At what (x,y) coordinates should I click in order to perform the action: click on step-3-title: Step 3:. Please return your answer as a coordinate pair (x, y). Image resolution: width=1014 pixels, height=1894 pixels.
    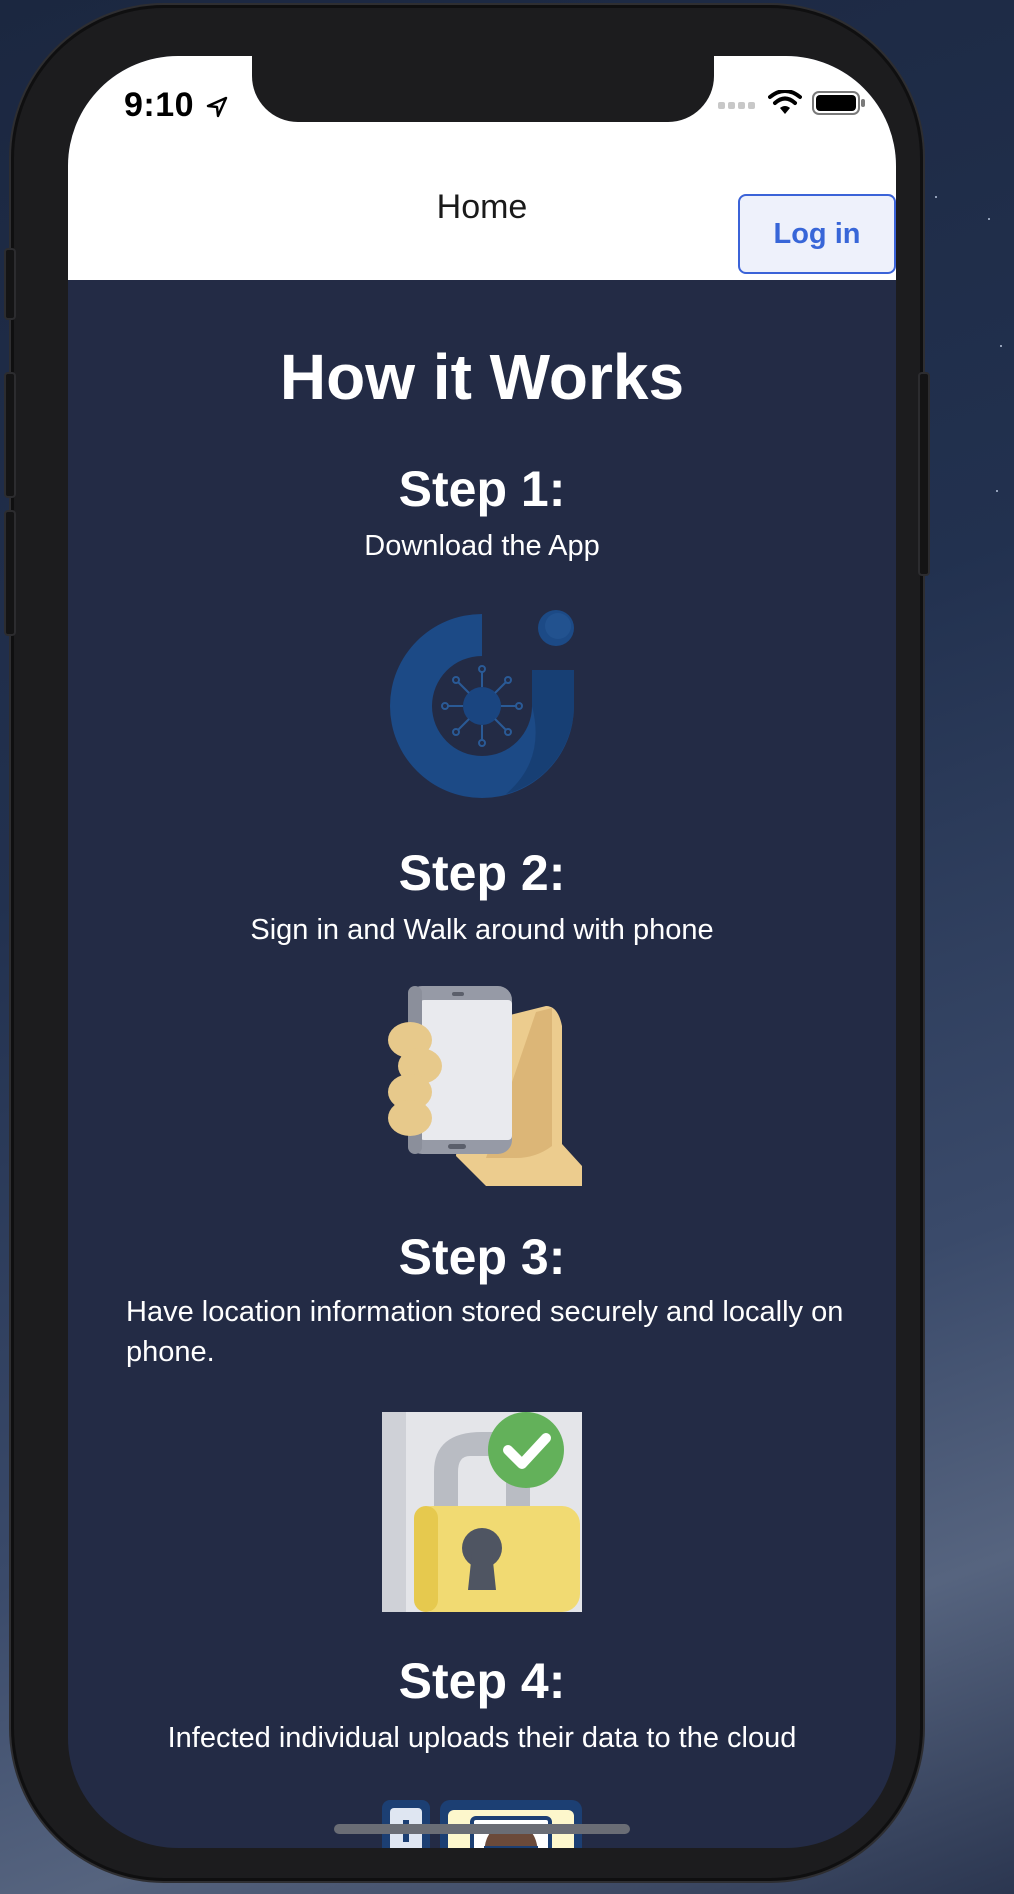
    Looking at the image, I should click on (482, 1257).